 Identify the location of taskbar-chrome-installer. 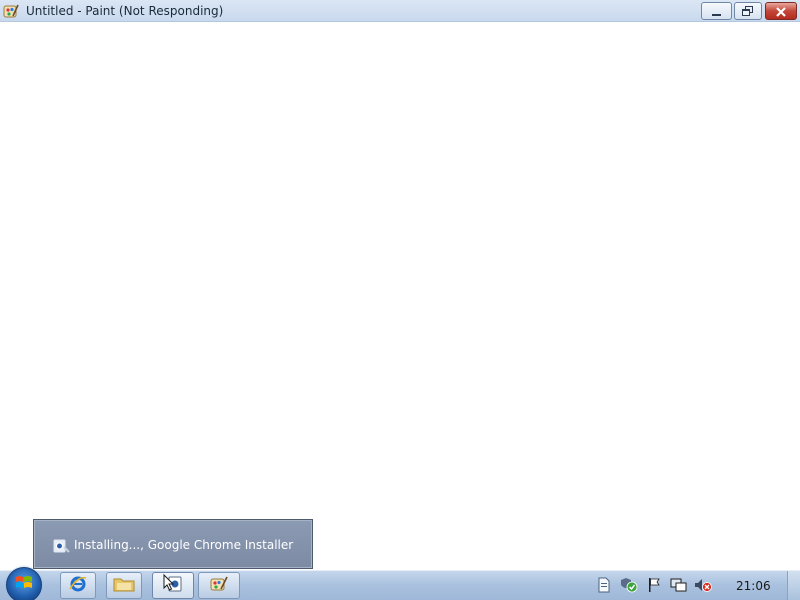
(173, 585).